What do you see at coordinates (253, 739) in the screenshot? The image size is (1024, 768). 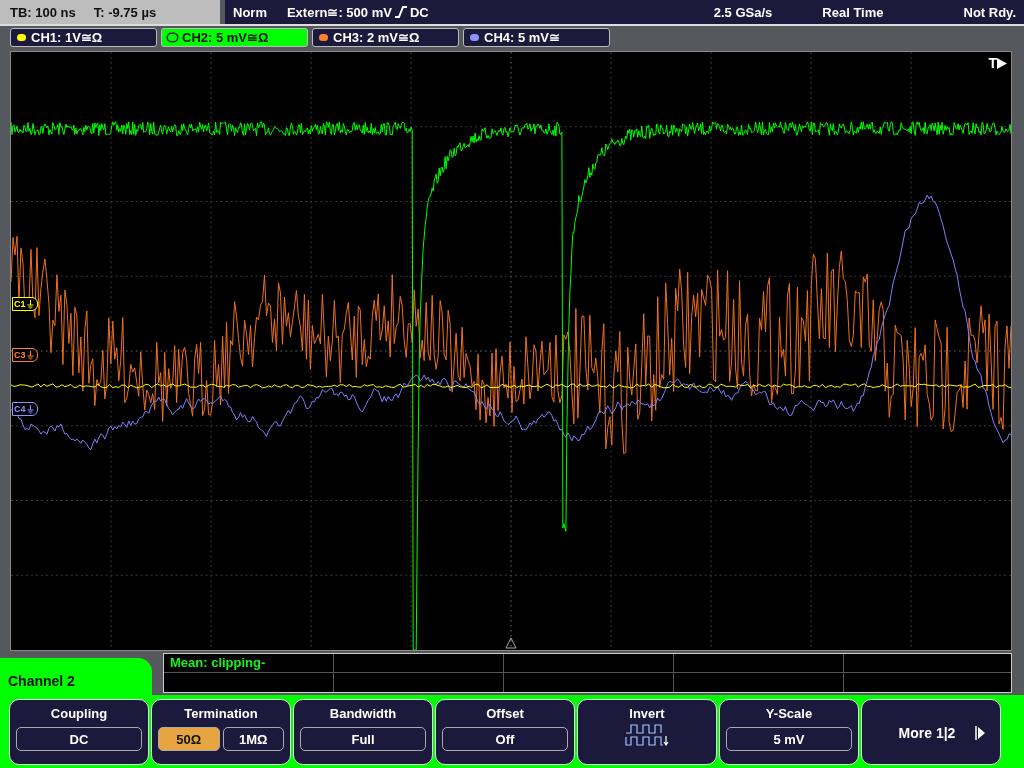 I see `option-button: 1MΩ` at bounding box center [253, 739].